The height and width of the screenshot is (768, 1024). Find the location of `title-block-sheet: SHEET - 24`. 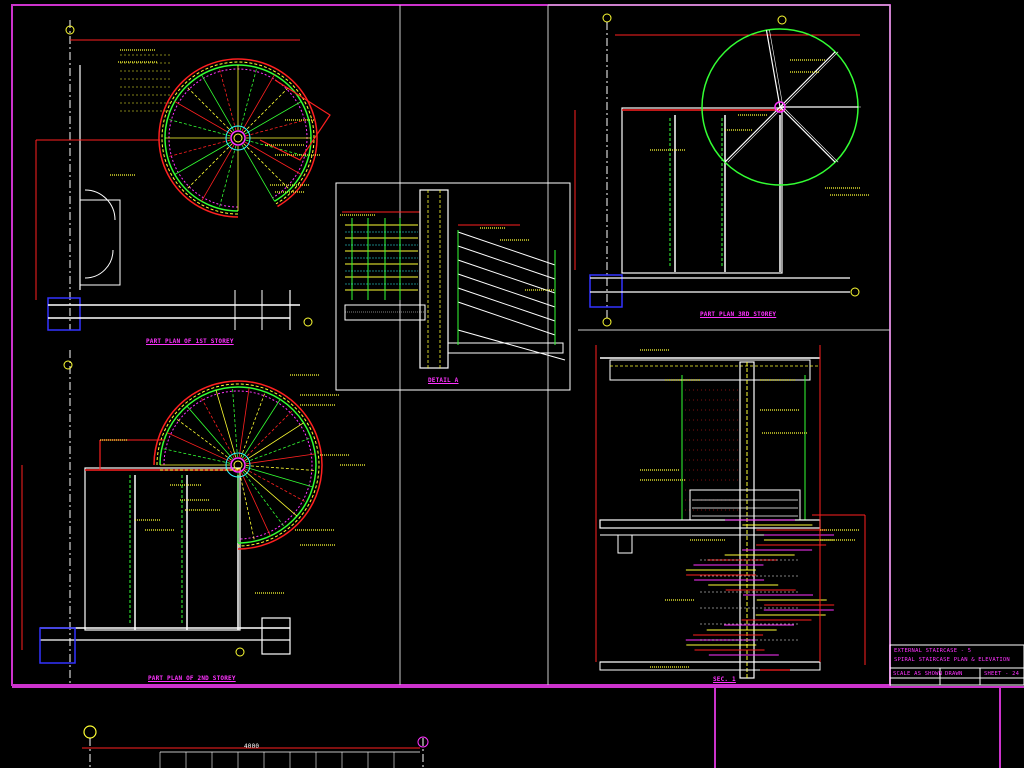

title-block-sheet: SHEET - 24 is located at coordinates (1002, 674).